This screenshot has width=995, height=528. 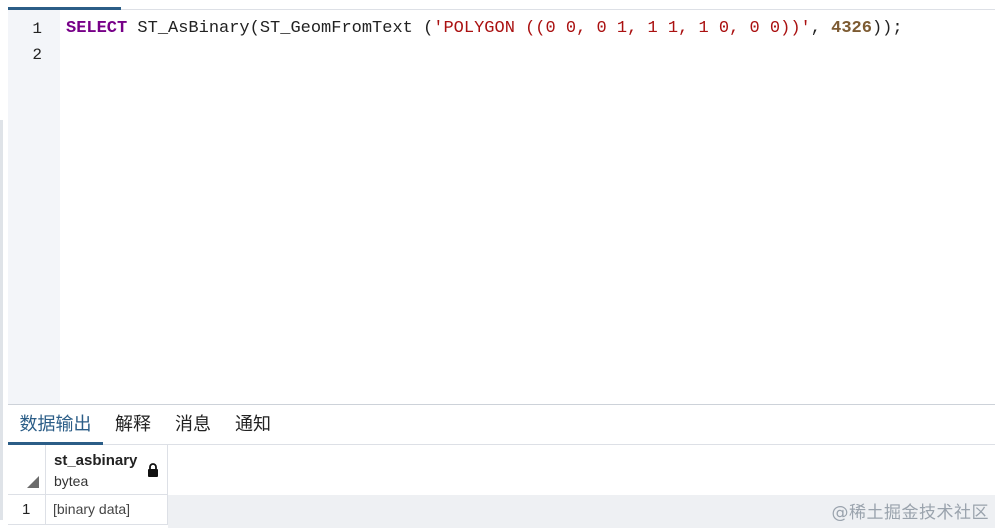 I want to click on column-type: bytea, so click(x=71, y=481).